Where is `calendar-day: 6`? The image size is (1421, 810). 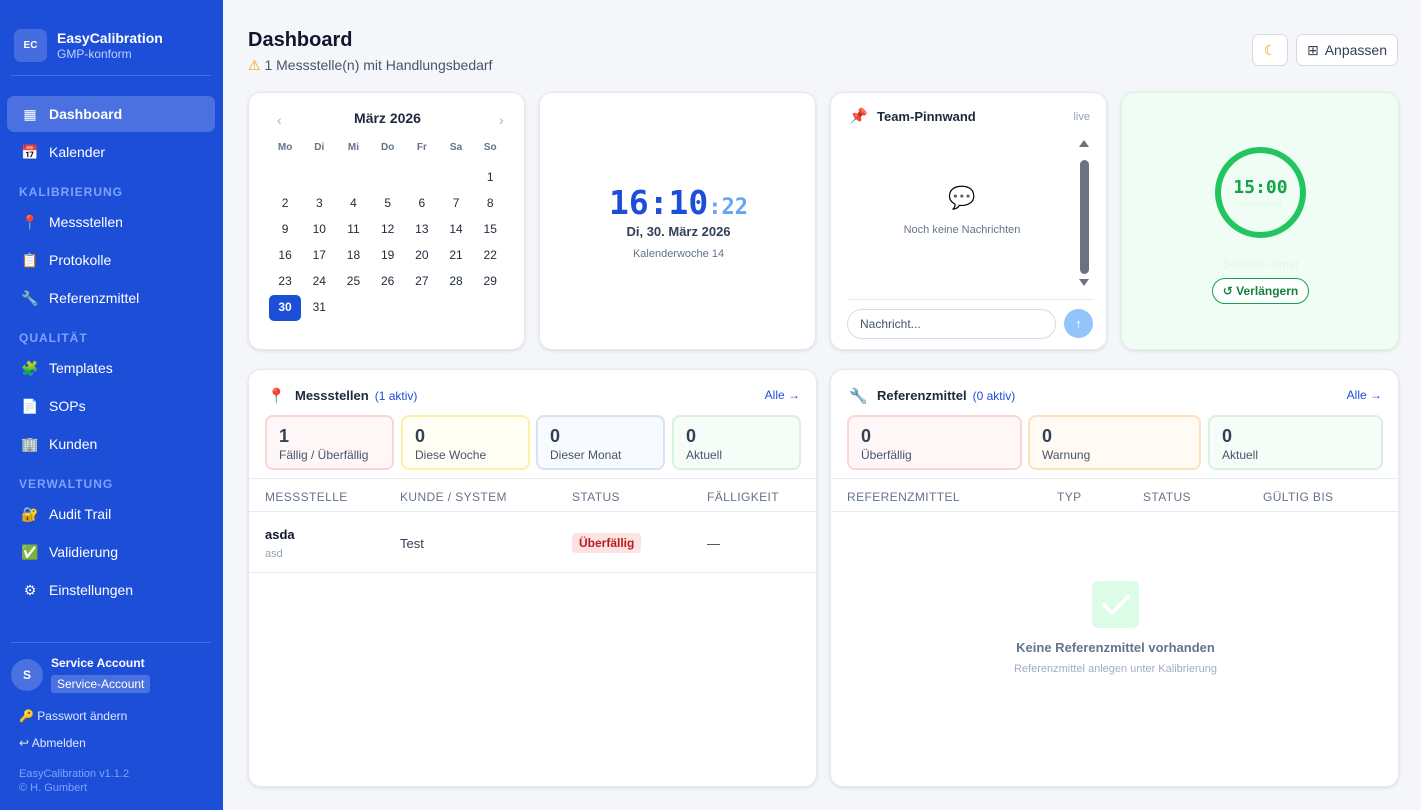
calendar-day: 6 is located at coordinates (422, 204).